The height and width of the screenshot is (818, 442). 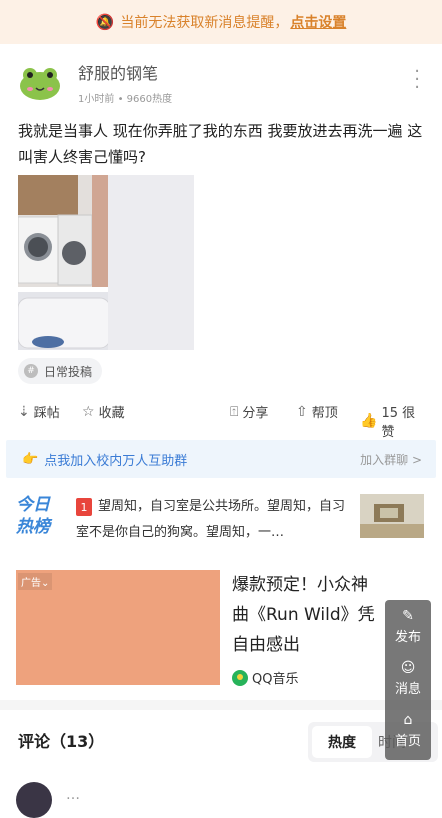 What do you see at coordinates (408, 616) in the screenshot?
I see `pencil-icon: ✎` at bounding box center [408, 616].